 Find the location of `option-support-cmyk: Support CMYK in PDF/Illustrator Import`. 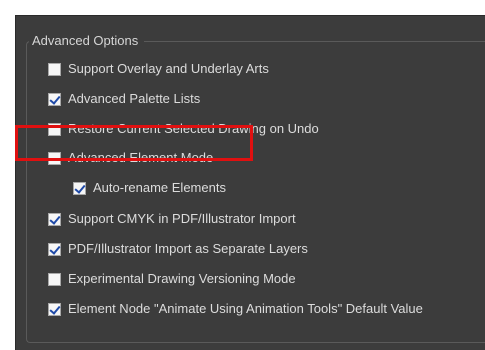

option-support-cmyk: Support CMYK in PDF/Illustrator Import is located at coordinates (172, 219).